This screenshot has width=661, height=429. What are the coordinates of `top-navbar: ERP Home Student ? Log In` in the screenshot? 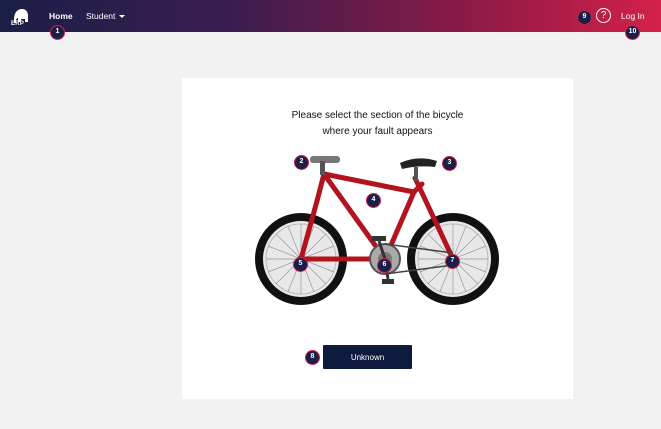 It's located at (330, 16).